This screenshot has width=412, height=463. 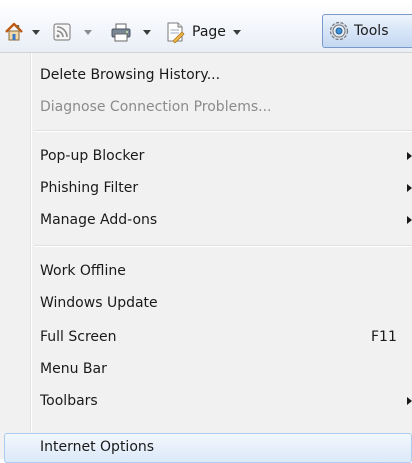 I want to click on home-icon, so click(x=14, y=31).